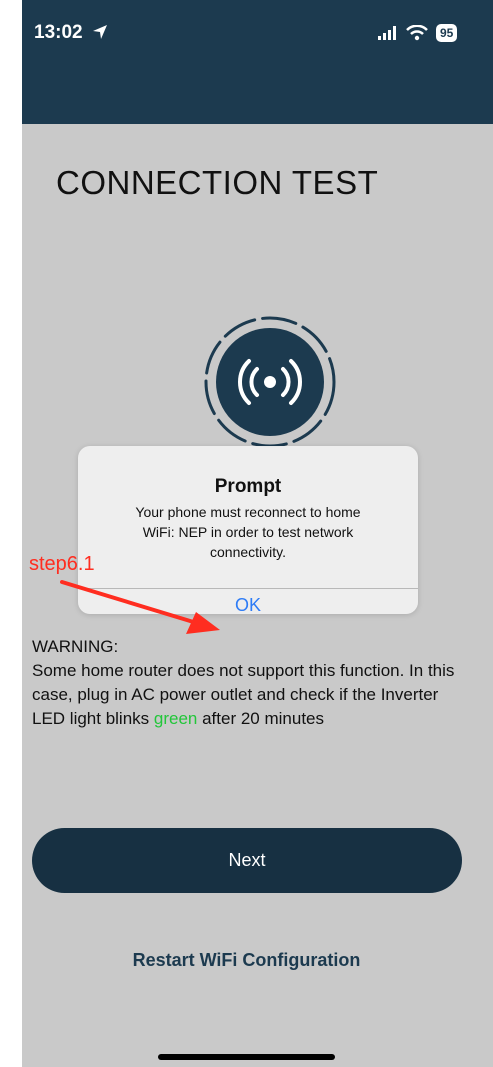 This screenshot has width=493, height=1067. I want to click on battery-indicator: 95, so click(447, 33).